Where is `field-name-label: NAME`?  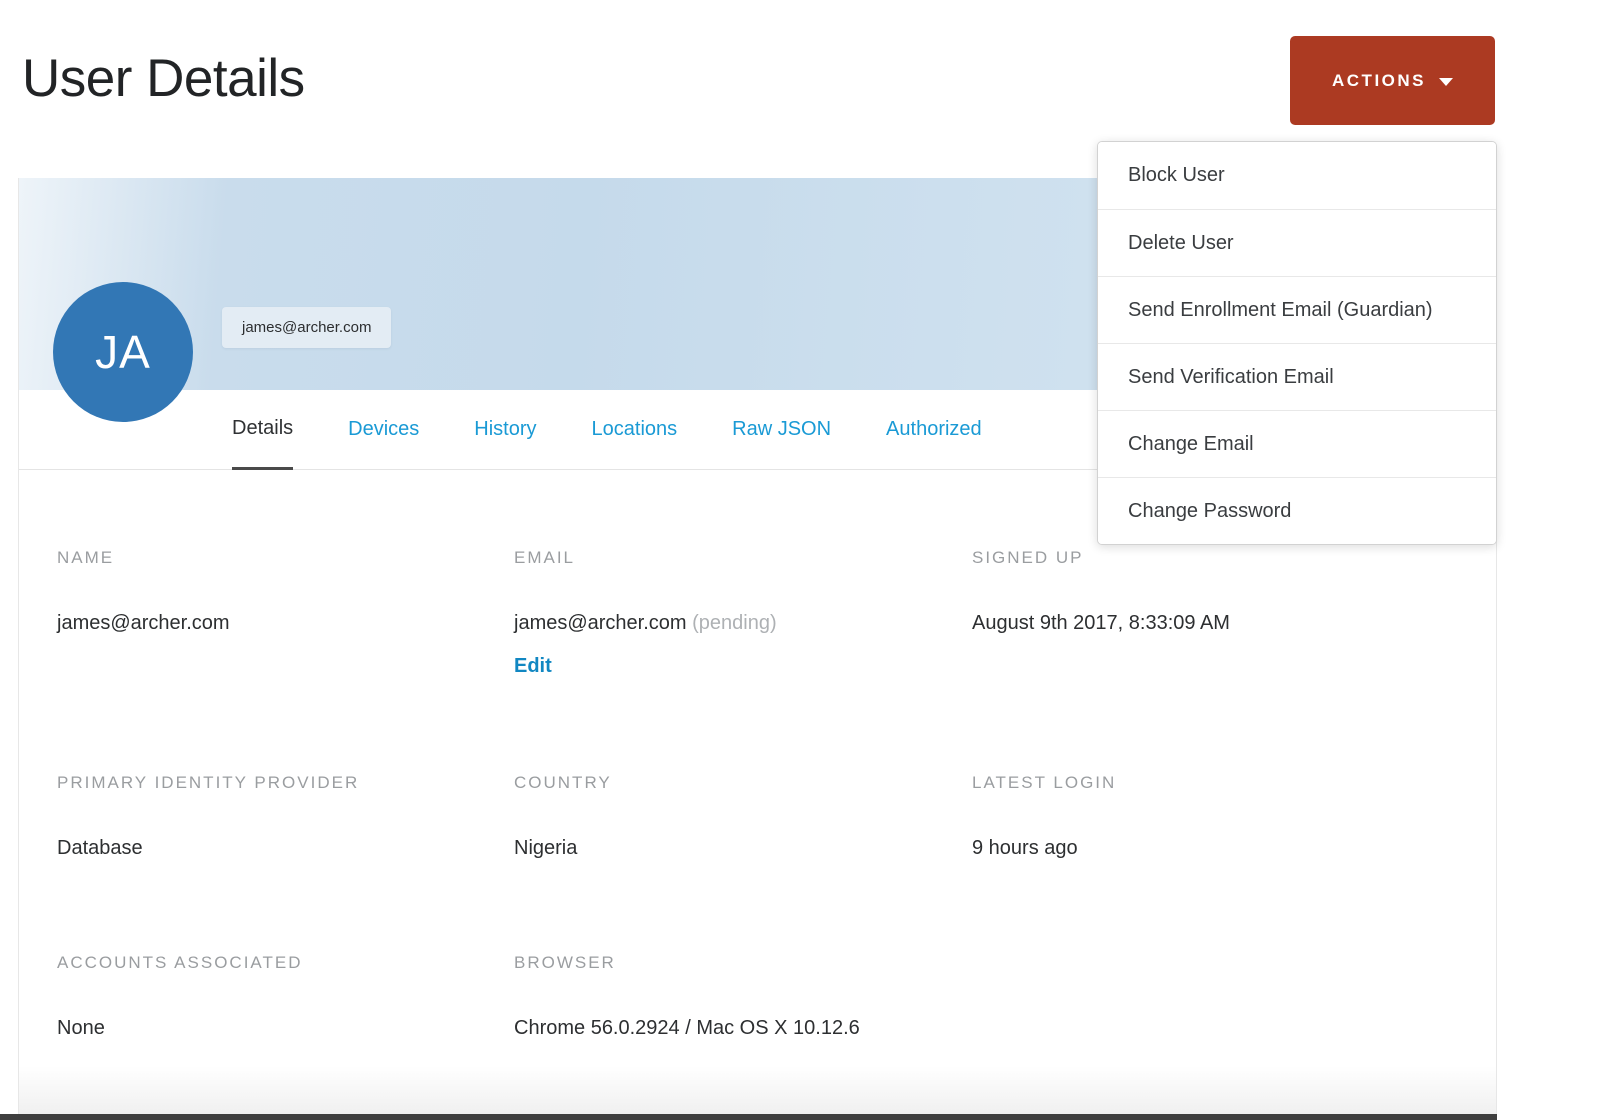
field-name-label: NAME is located at coordinates (86, 557).